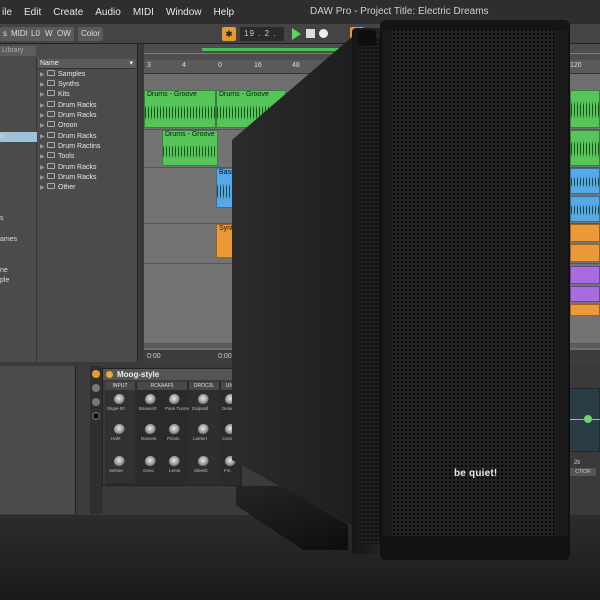  I want to click on case-edge-mesh, so click(369, 291).